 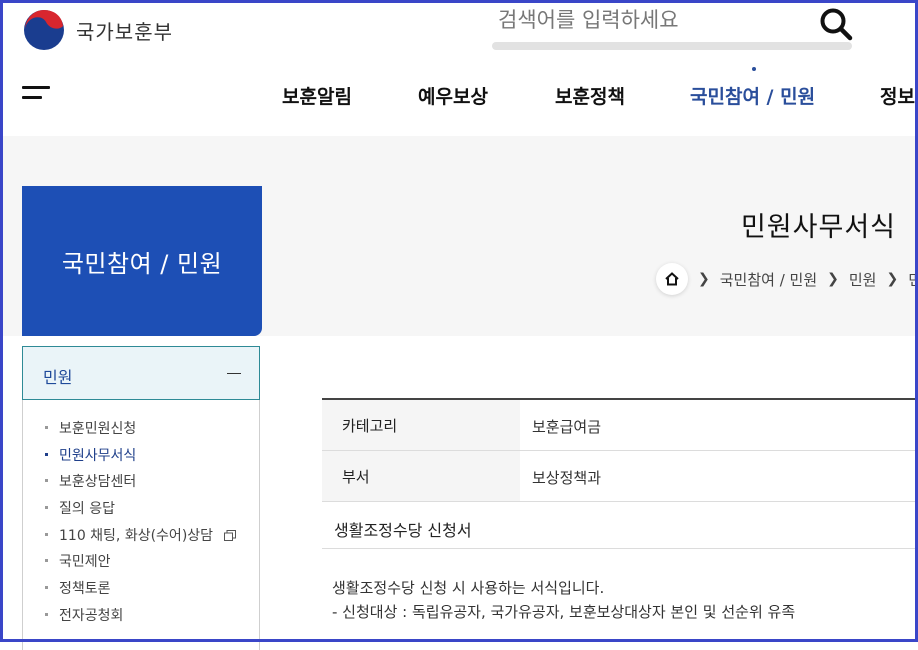 What do you see at coordinates (863, 279) in the screenshot?
I see `breadcrumb-item: 민원` at bounding box center [863, 279].